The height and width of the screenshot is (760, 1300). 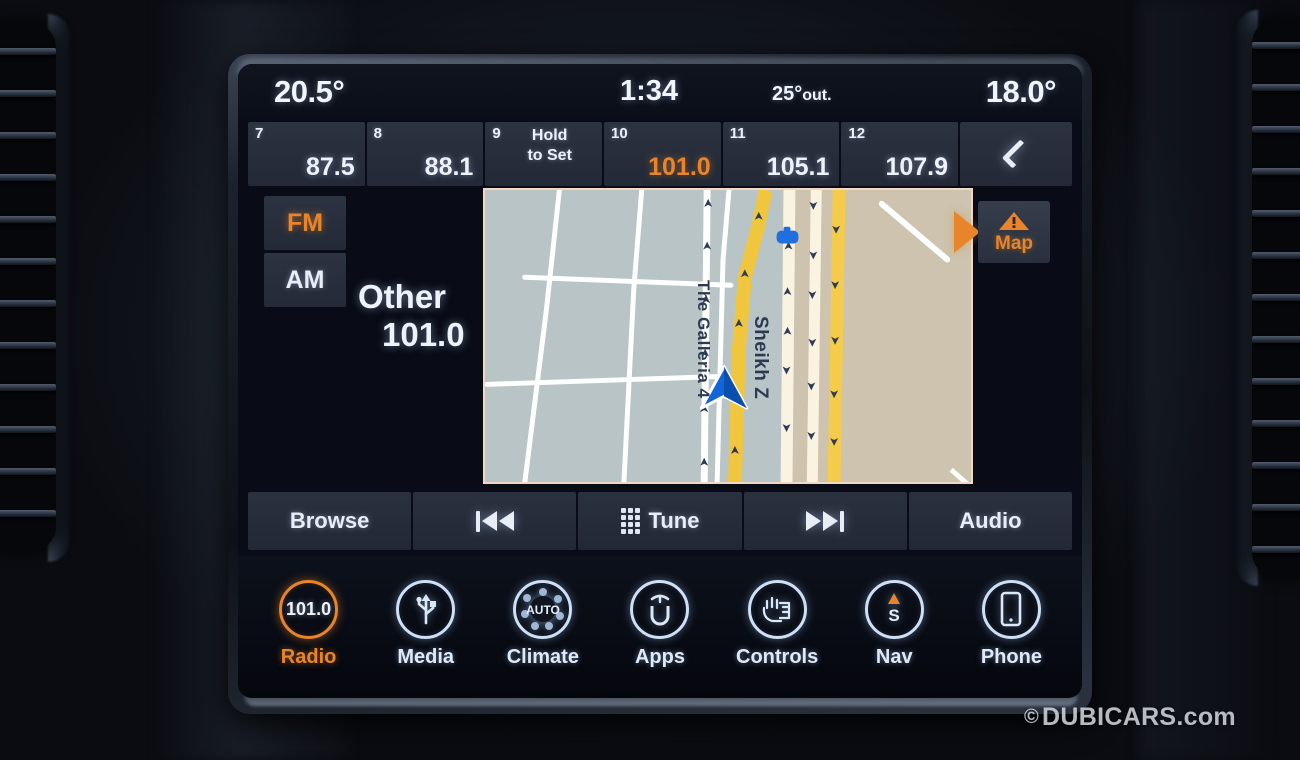 I want to click on air-vent-right, so click(x=1276, y=298).